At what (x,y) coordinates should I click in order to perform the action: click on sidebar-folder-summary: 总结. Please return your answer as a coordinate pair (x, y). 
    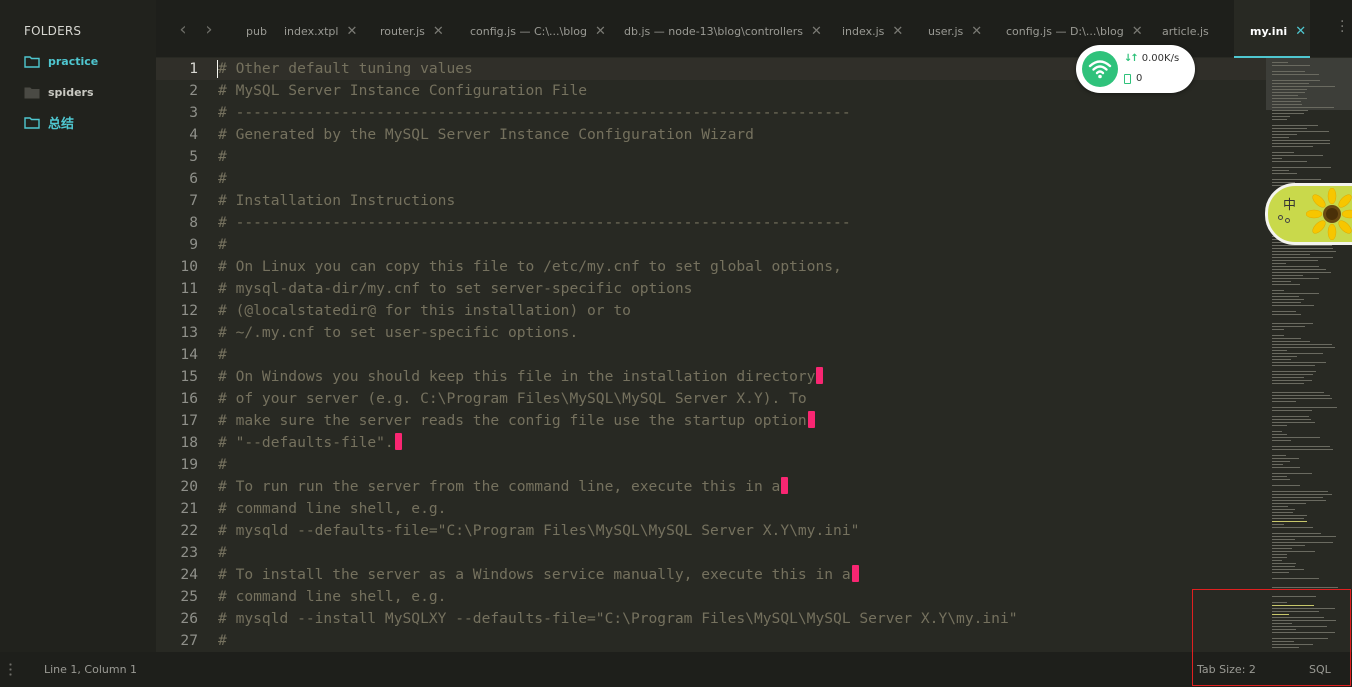
    Looking at the image, I should click on (49, 122).